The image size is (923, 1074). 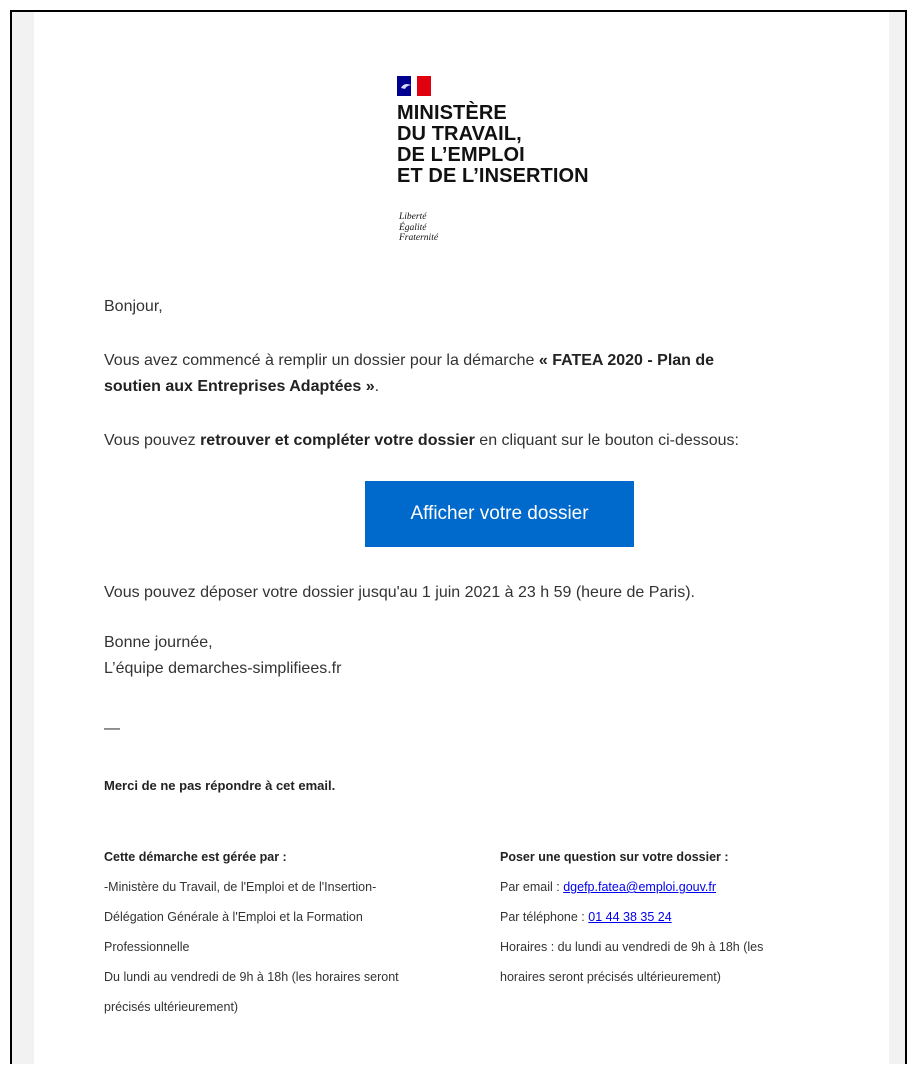 I want to click on question-title: Poser une question sur votre dossier :, so click(x=614, y=857).